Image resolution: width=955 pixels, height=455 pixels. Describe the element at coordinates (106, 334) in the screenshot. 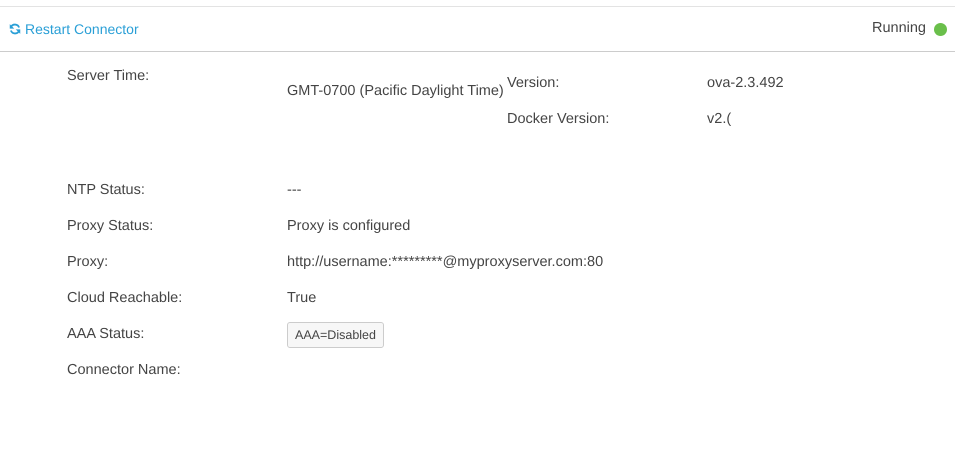

I see `field-label: AAA Status:` at that location.